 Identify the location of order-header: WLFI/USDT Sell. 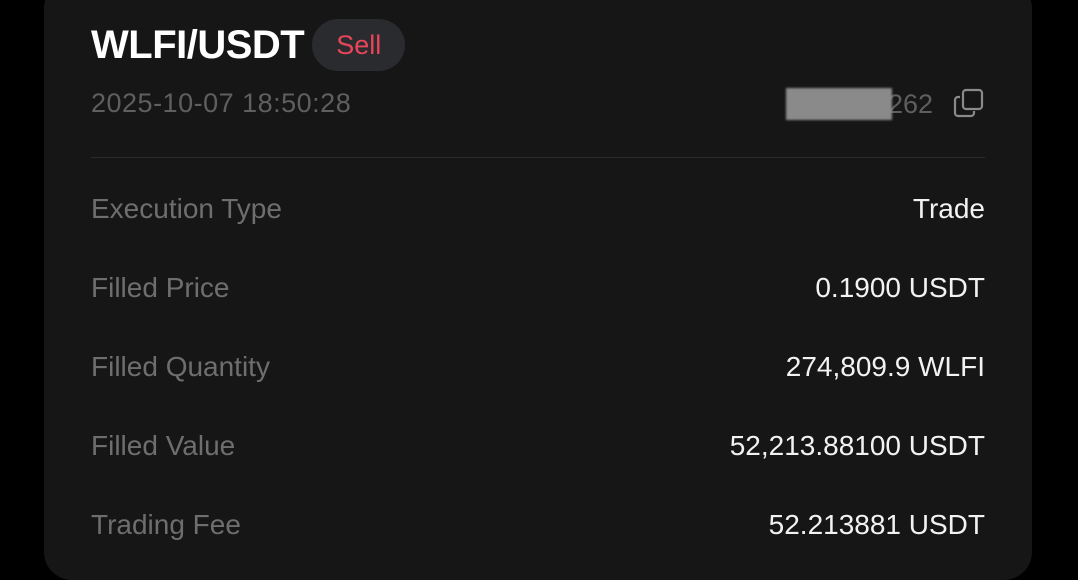
(248, 45).